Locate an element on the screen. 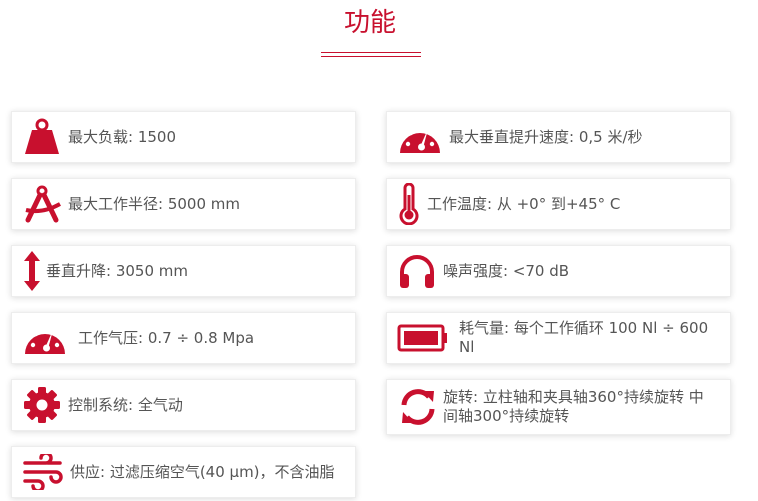 This screenshot has height=501, width=758. thermometer-icon is located at coordinates (409, 204).